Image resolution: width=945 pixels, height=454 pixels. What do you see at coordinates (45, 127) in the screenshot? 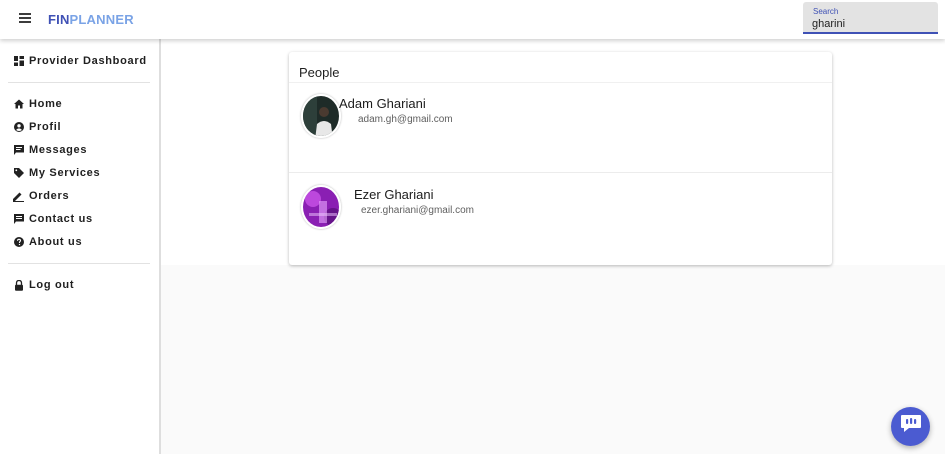
I see `sidebar-item-label: Profil` at bounding box center [45, 127].